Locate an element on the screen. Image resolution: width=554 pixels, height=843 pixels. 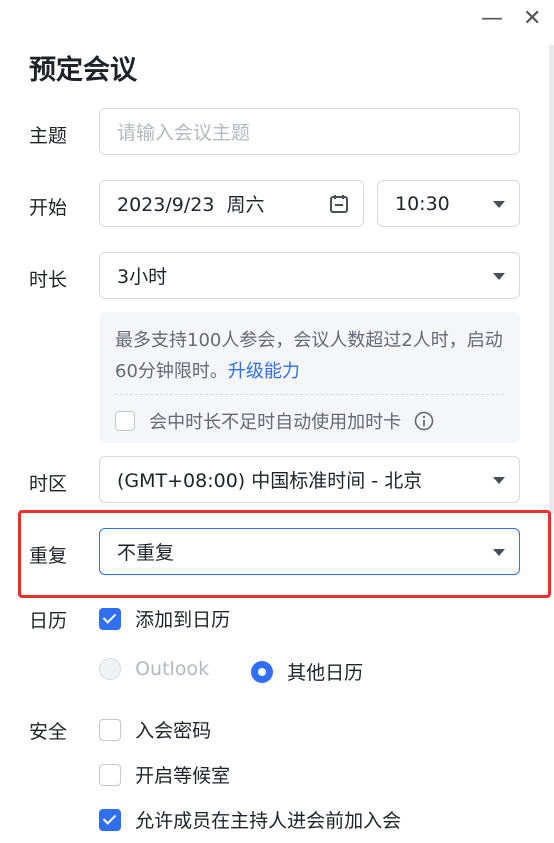
auto-extend-checkbox is located at coordinates (125, 421).